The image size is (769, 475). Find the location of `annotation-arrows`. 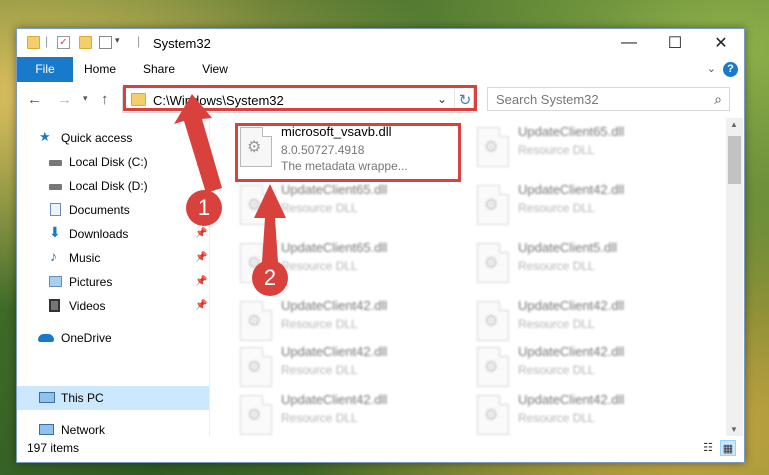

annotation-arrows is located at coordinates (230, 178).